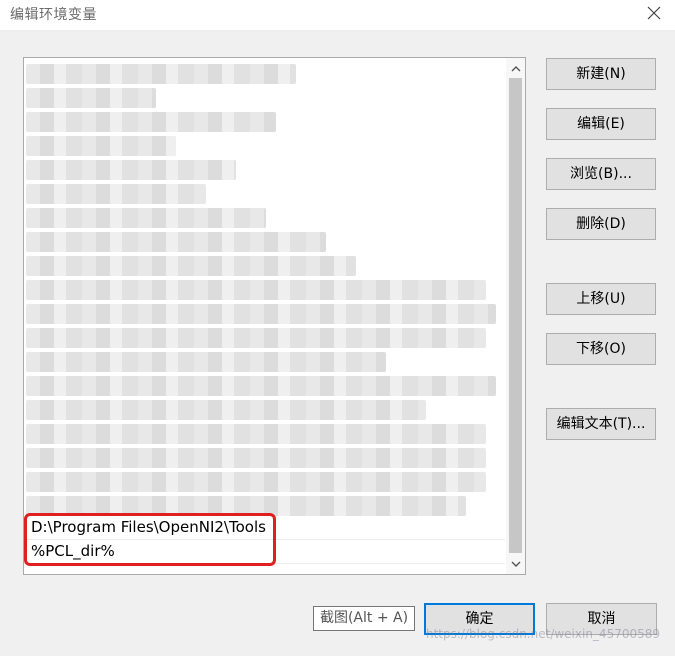 The height and width of the screenshot is (656, 675). I want to click on edit-button: 编辑(E), so click(601, 124).